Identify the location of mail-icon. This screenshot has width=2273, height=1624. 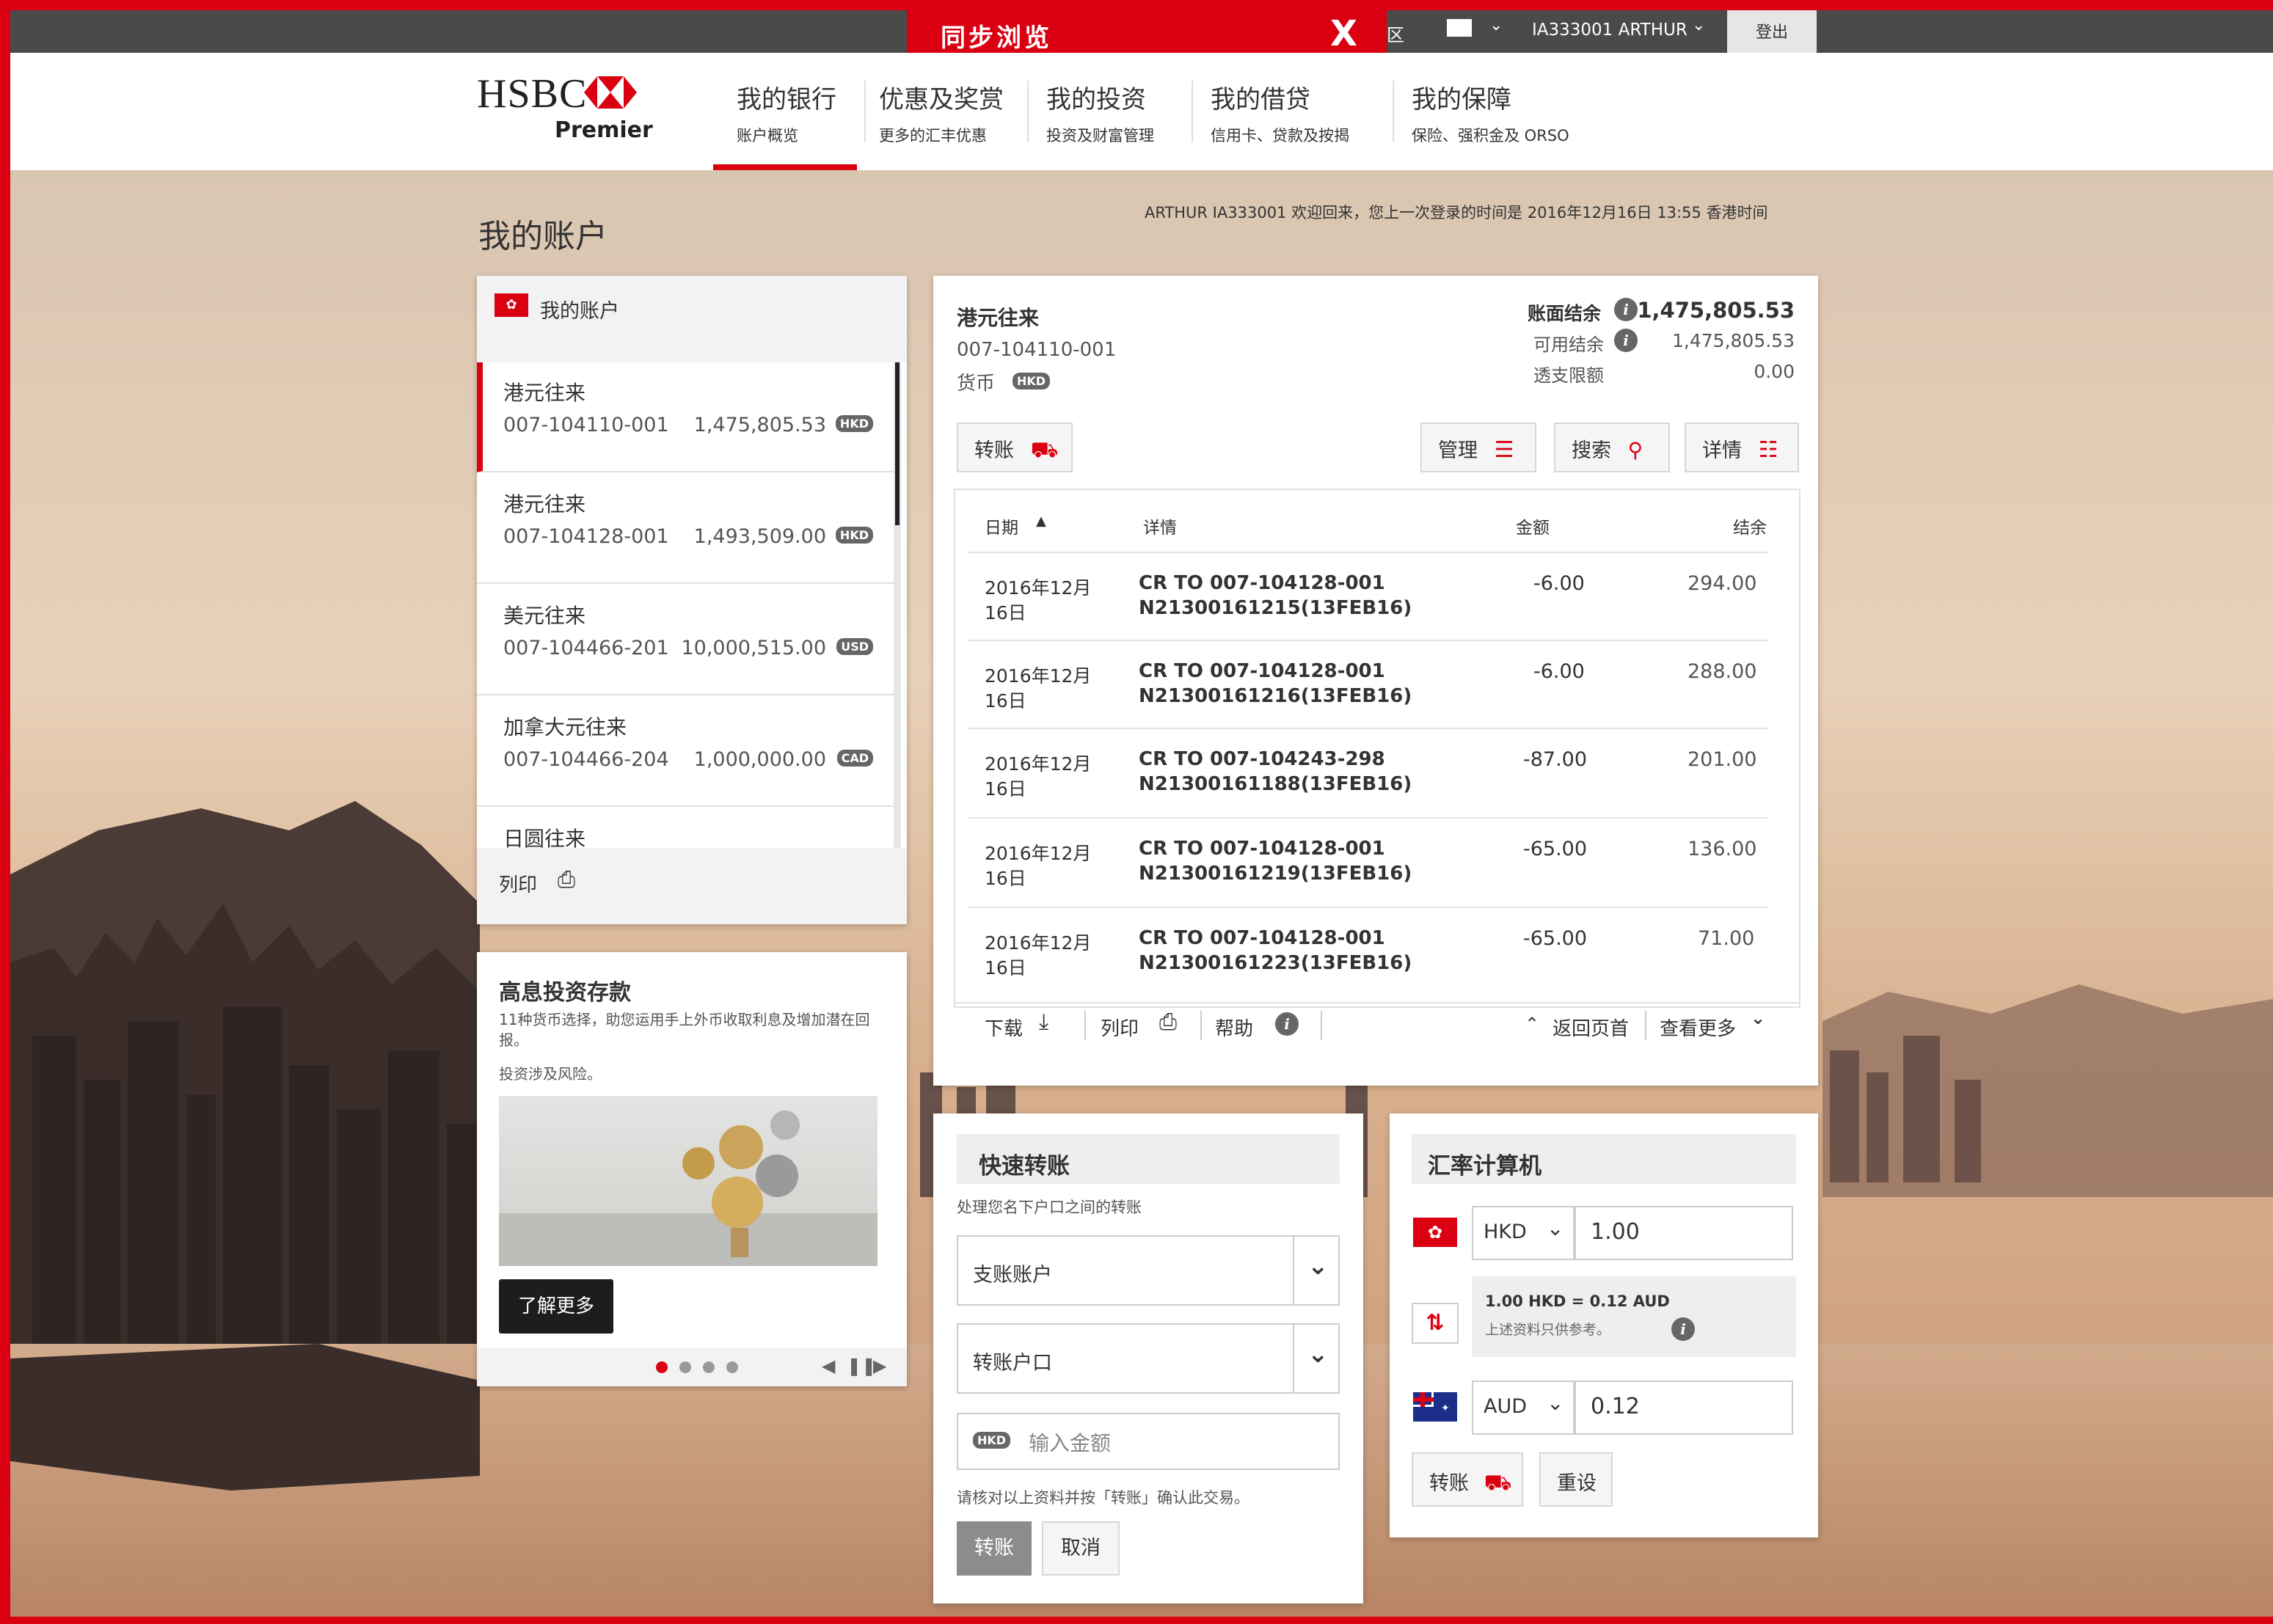
(1459, 28).